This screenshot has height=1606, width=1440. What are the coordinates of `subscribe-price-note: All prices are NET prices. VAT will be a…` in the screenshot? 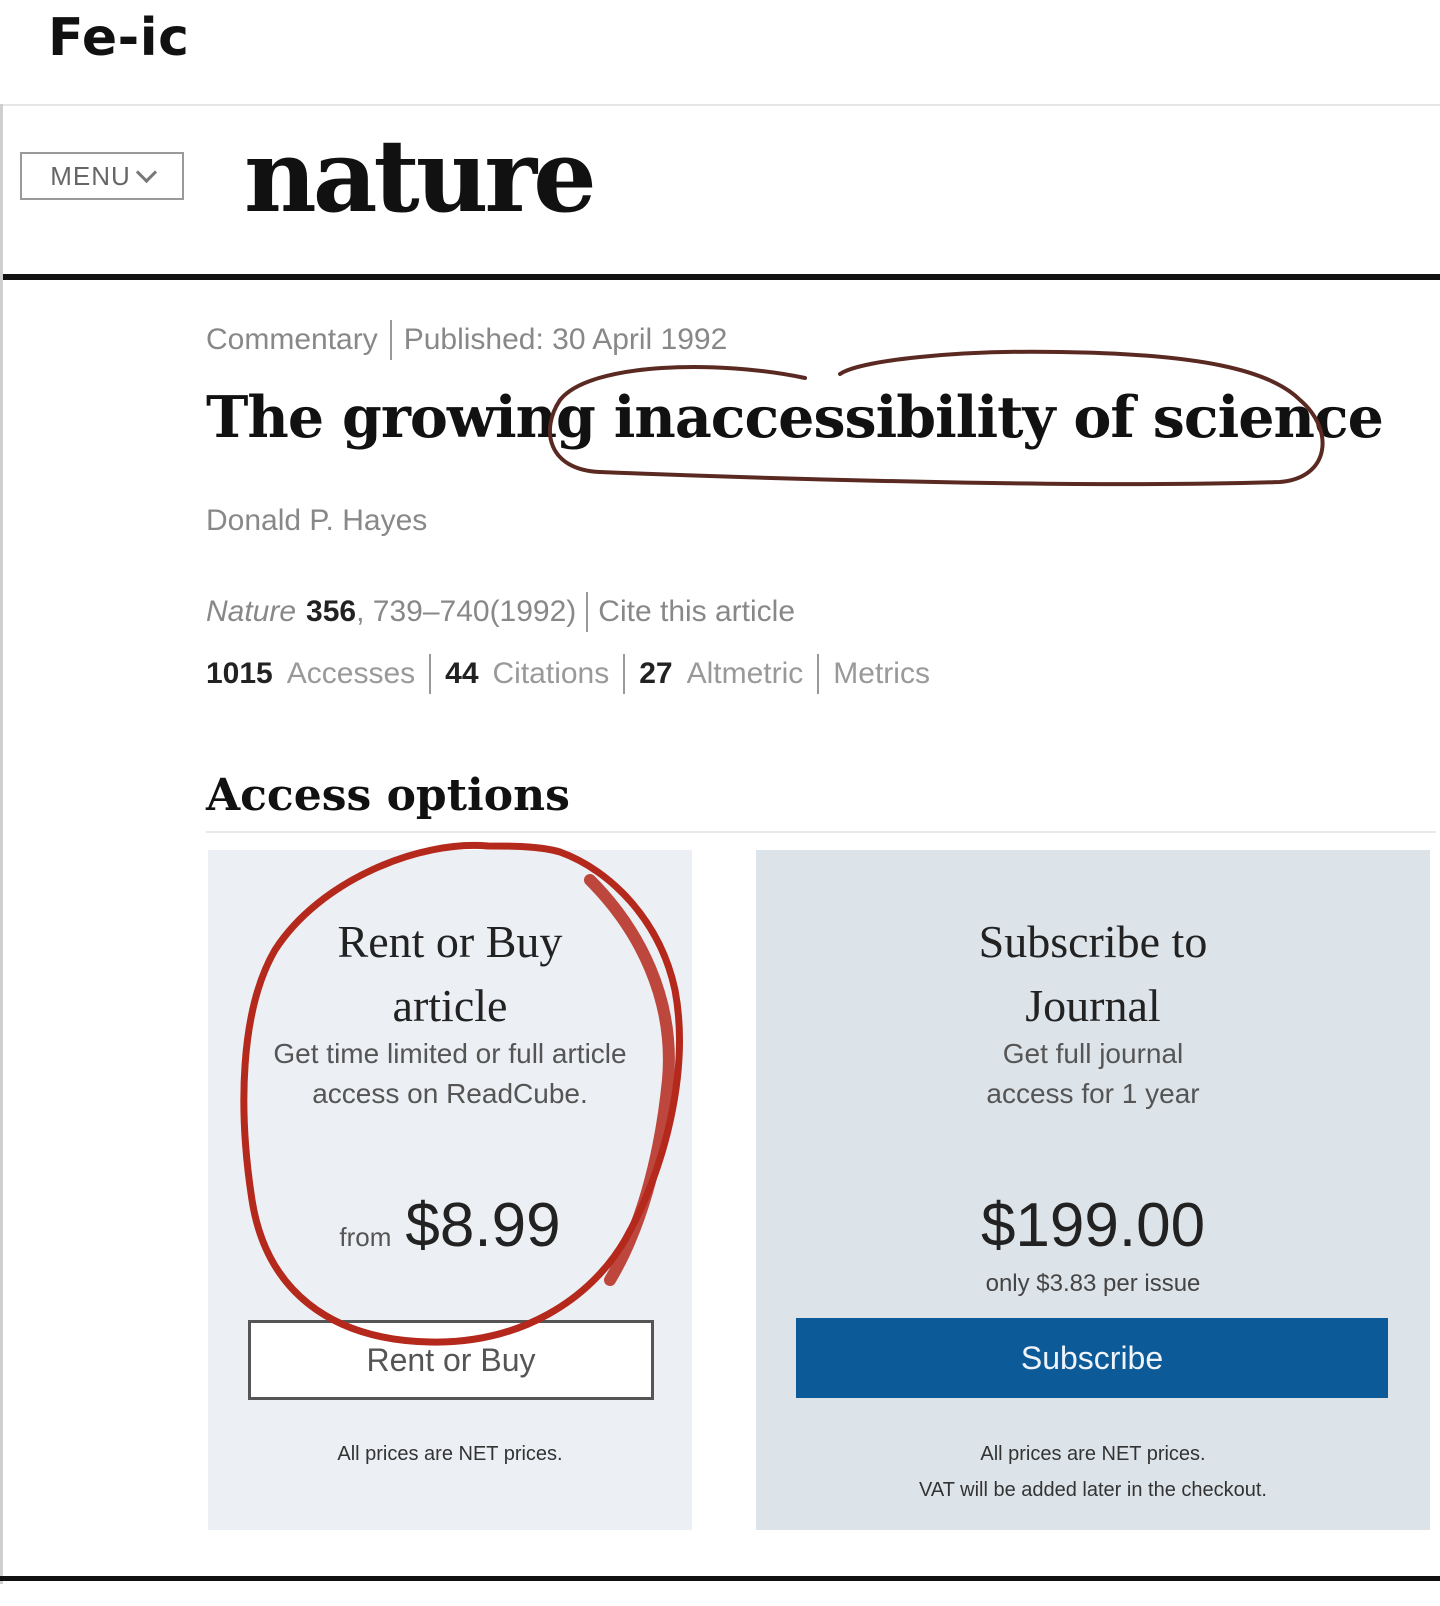 It's located at (1093, 1472).